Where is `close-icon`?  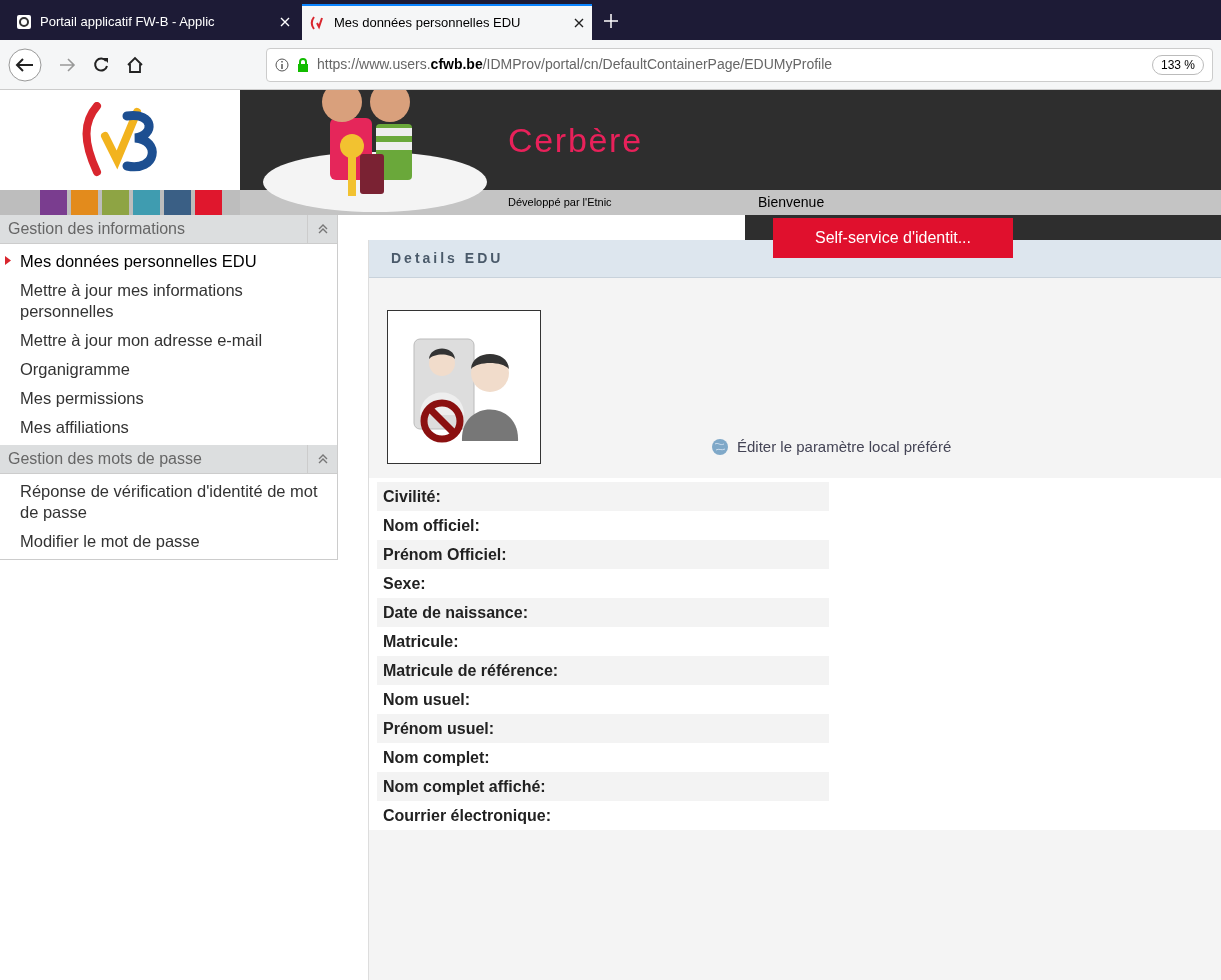
close-icon is located at coordinates (579, 23).